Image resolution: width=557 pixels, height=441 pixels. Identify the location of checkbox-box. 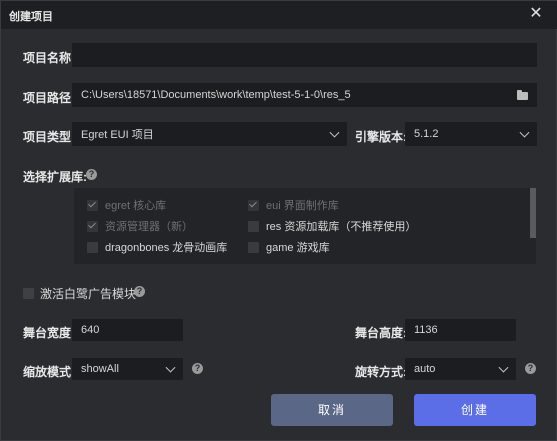
(28, 293).